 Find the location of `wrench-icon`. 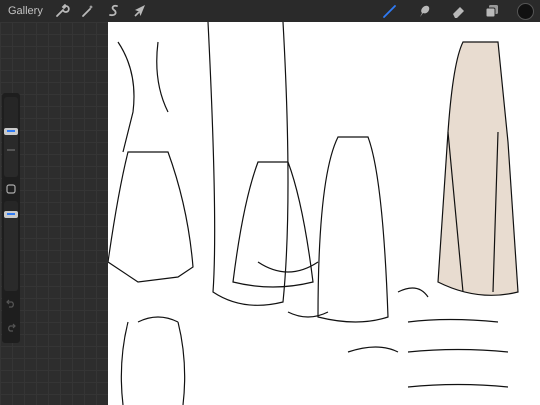

wrench-icon is located at coordinates (62, 11).